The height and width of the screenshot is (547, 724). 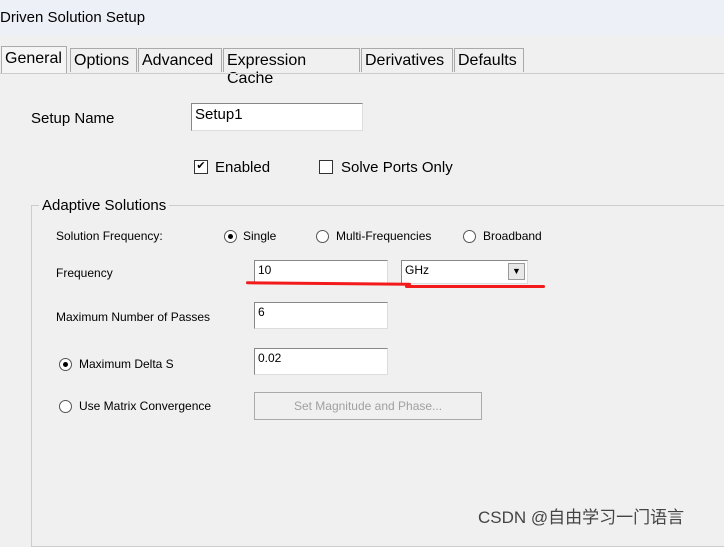 I want to click on frequency-input: 10, so click(x=321, y=272).